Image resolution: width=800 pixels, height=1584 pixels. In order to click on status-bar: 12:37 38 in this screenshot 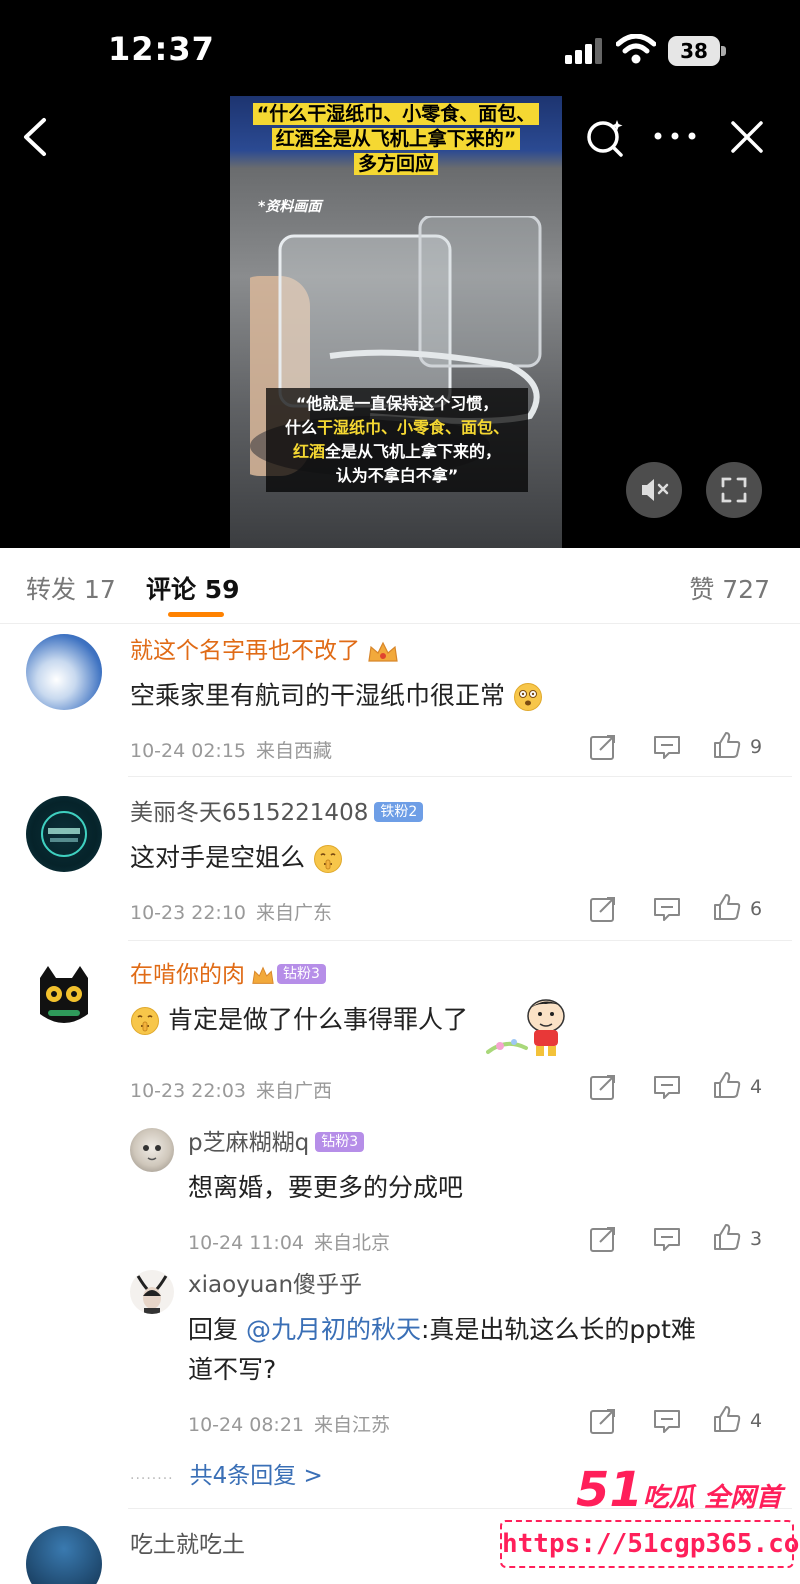, I will do `click(400, 50)`.